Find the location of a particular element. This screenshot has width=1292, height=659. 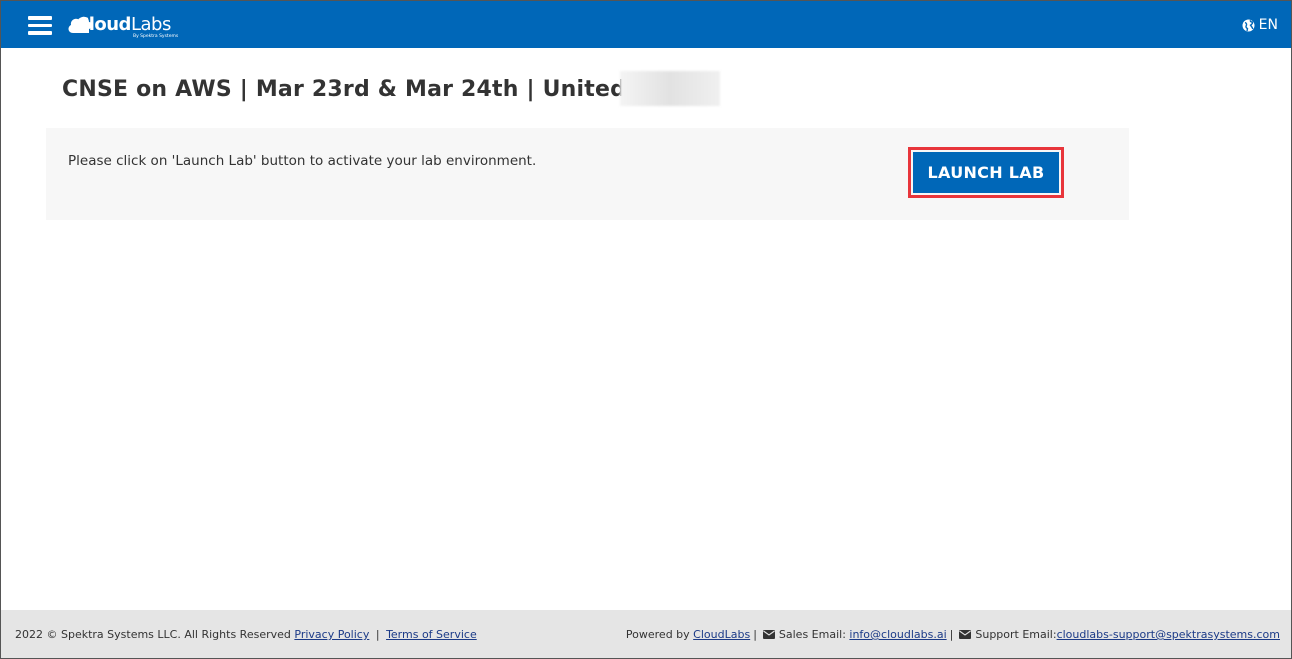

redacted-region is located at coordinates (670, 88).